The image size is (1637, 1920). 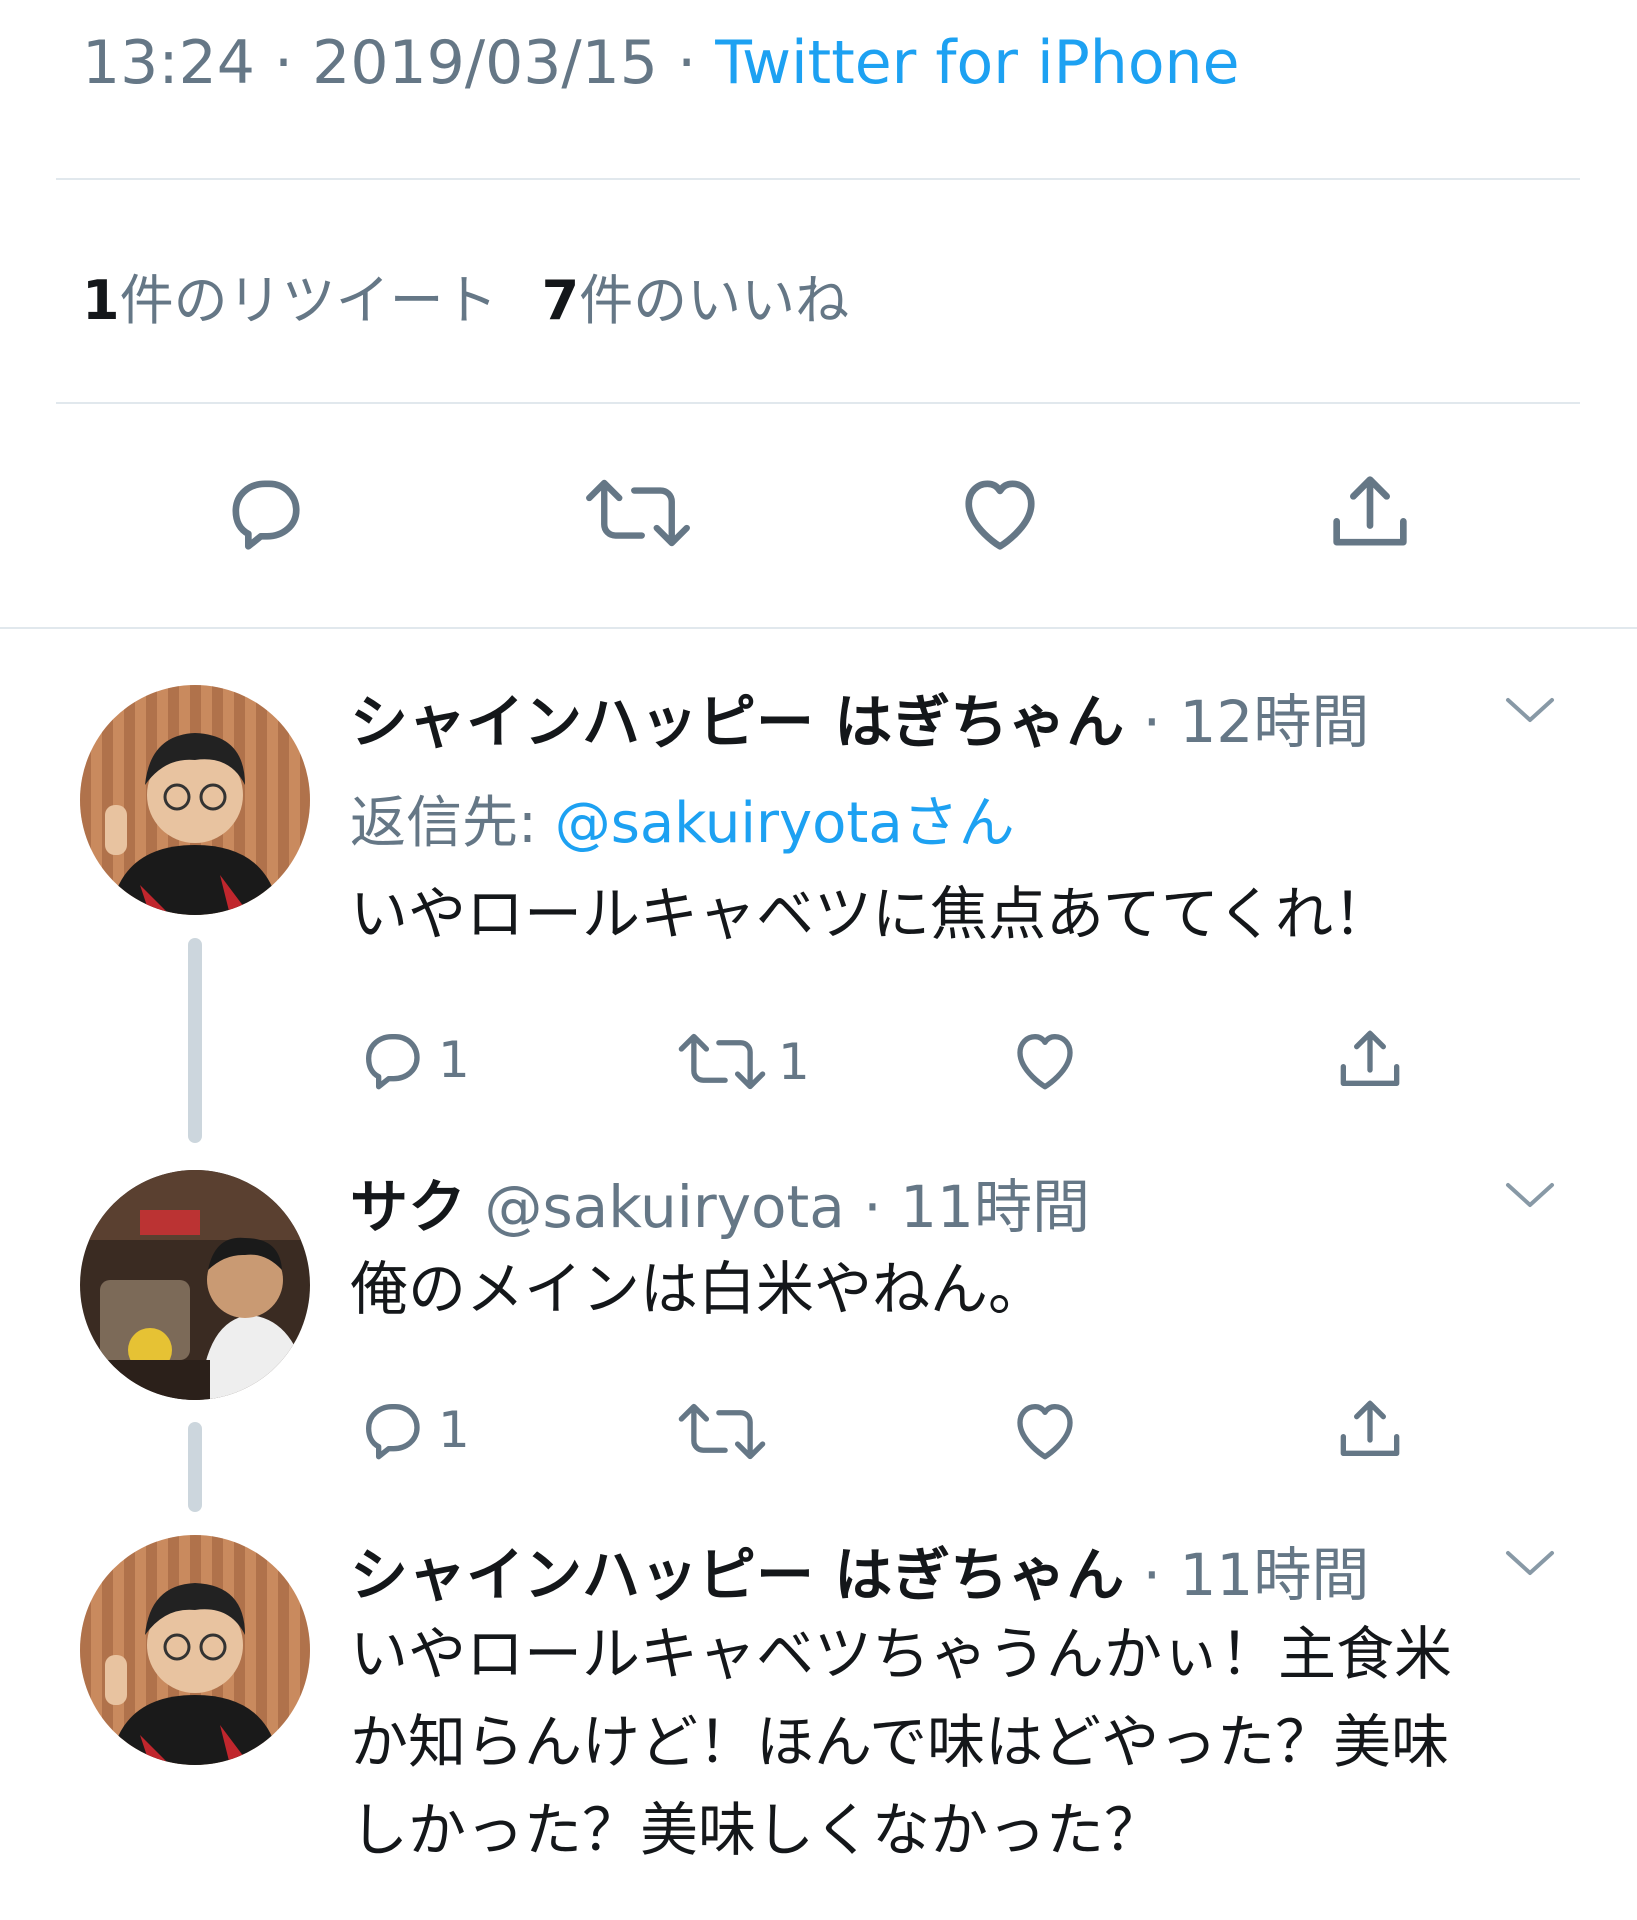 I want to click on tweet-meta: 13:24 · 2019/03/15 · Twitter for iPhone, so click(x=661, y=63).